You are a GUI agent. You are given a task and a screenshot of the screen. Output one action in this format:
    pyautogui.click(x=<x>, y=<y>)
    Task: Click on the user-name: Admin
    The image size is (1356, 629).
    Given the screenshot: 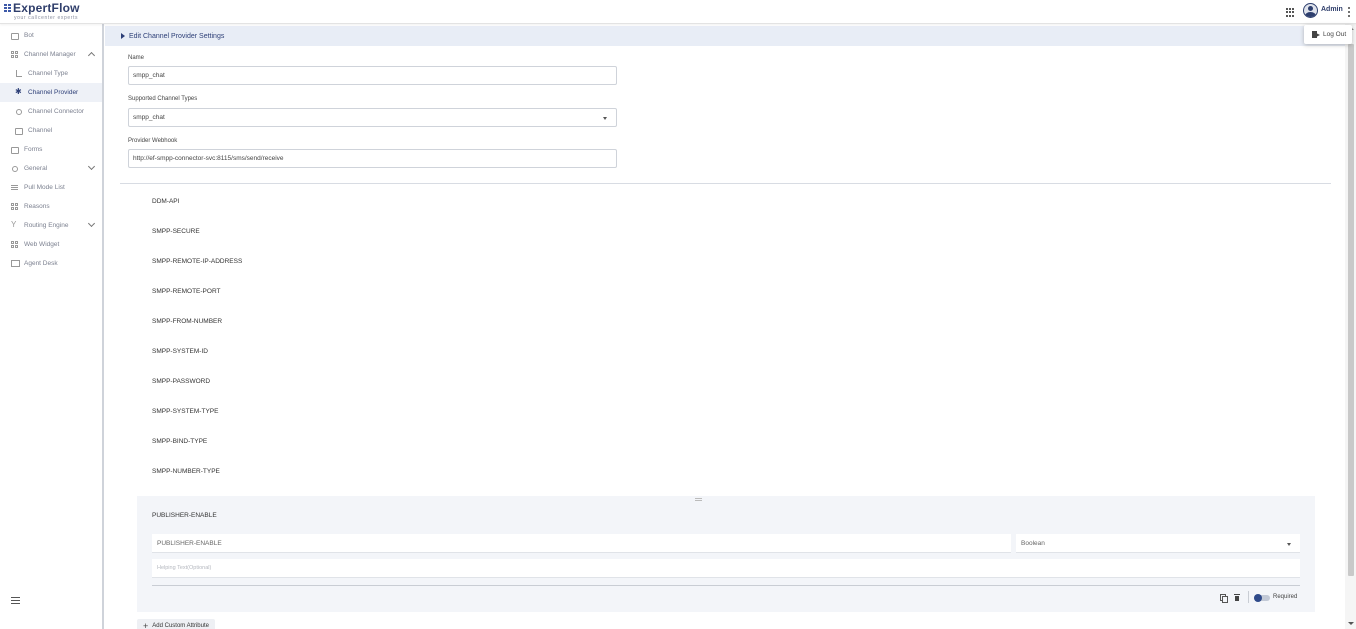 What is the action you would take?
    pyautogui.click(x=1332, y=9)
    